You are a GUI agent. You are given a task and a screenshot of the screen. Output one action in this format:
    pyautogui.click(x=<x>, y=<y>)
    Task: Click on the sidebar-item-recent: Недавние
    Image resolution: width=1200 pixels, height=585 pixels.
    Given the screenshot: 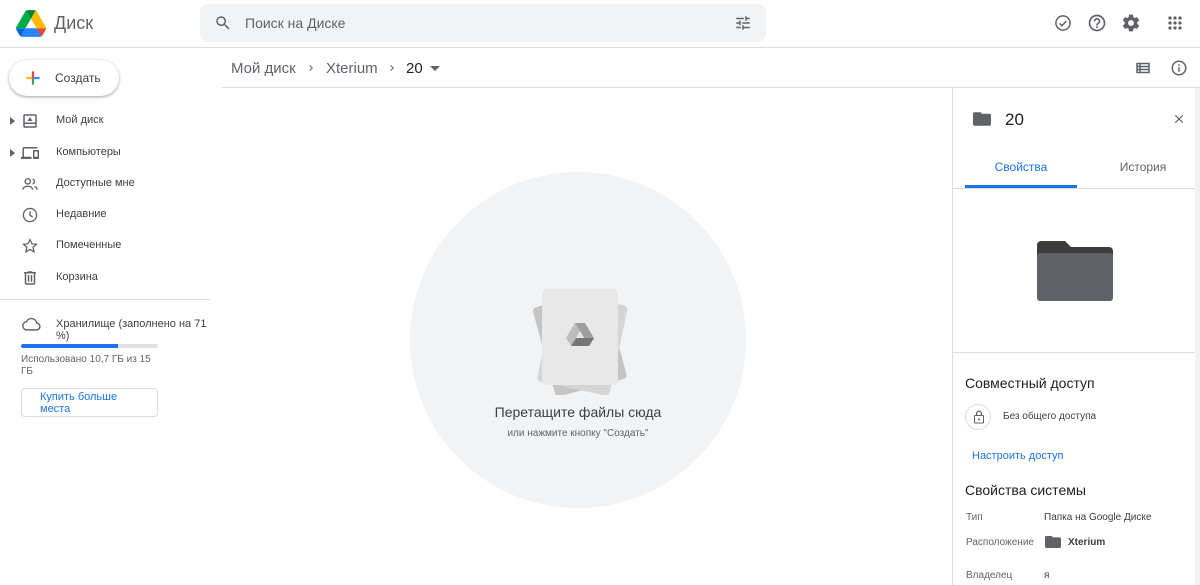 What is the action you would take?
    pyautogui.click(x=111, y=215)
    